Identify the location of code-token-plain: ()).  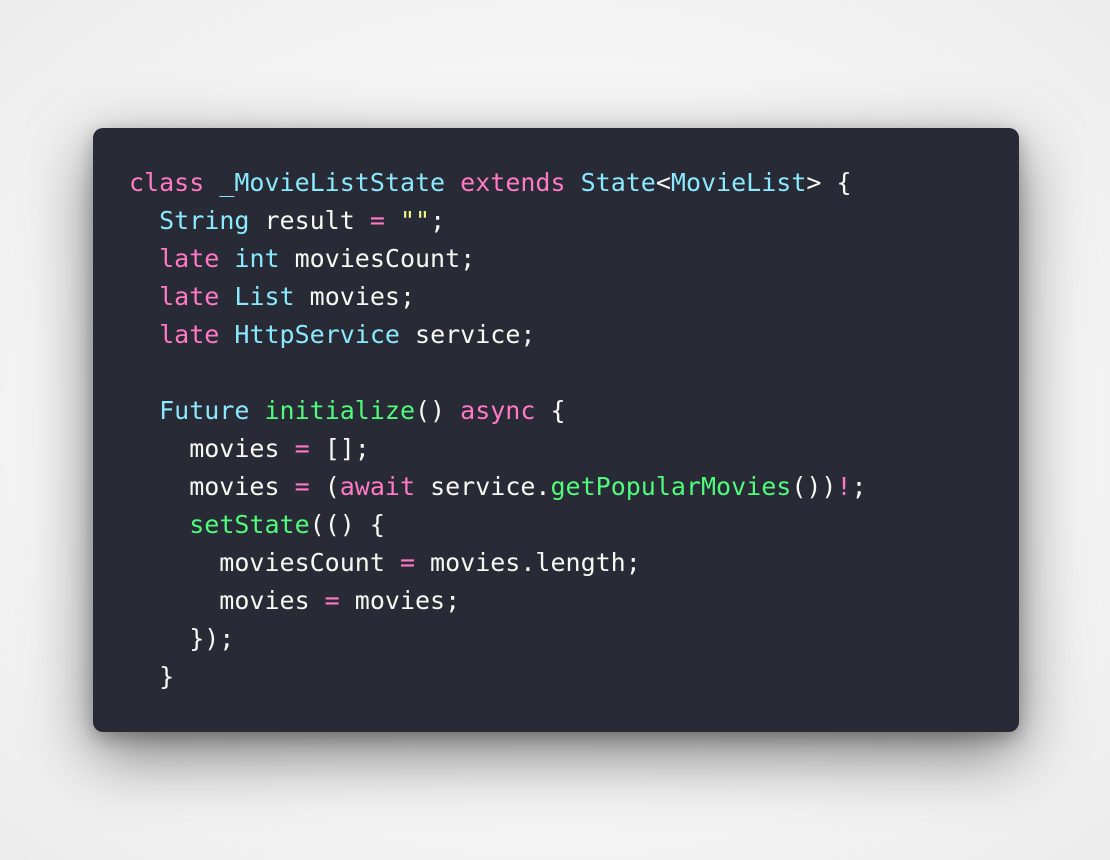
(814, 486).